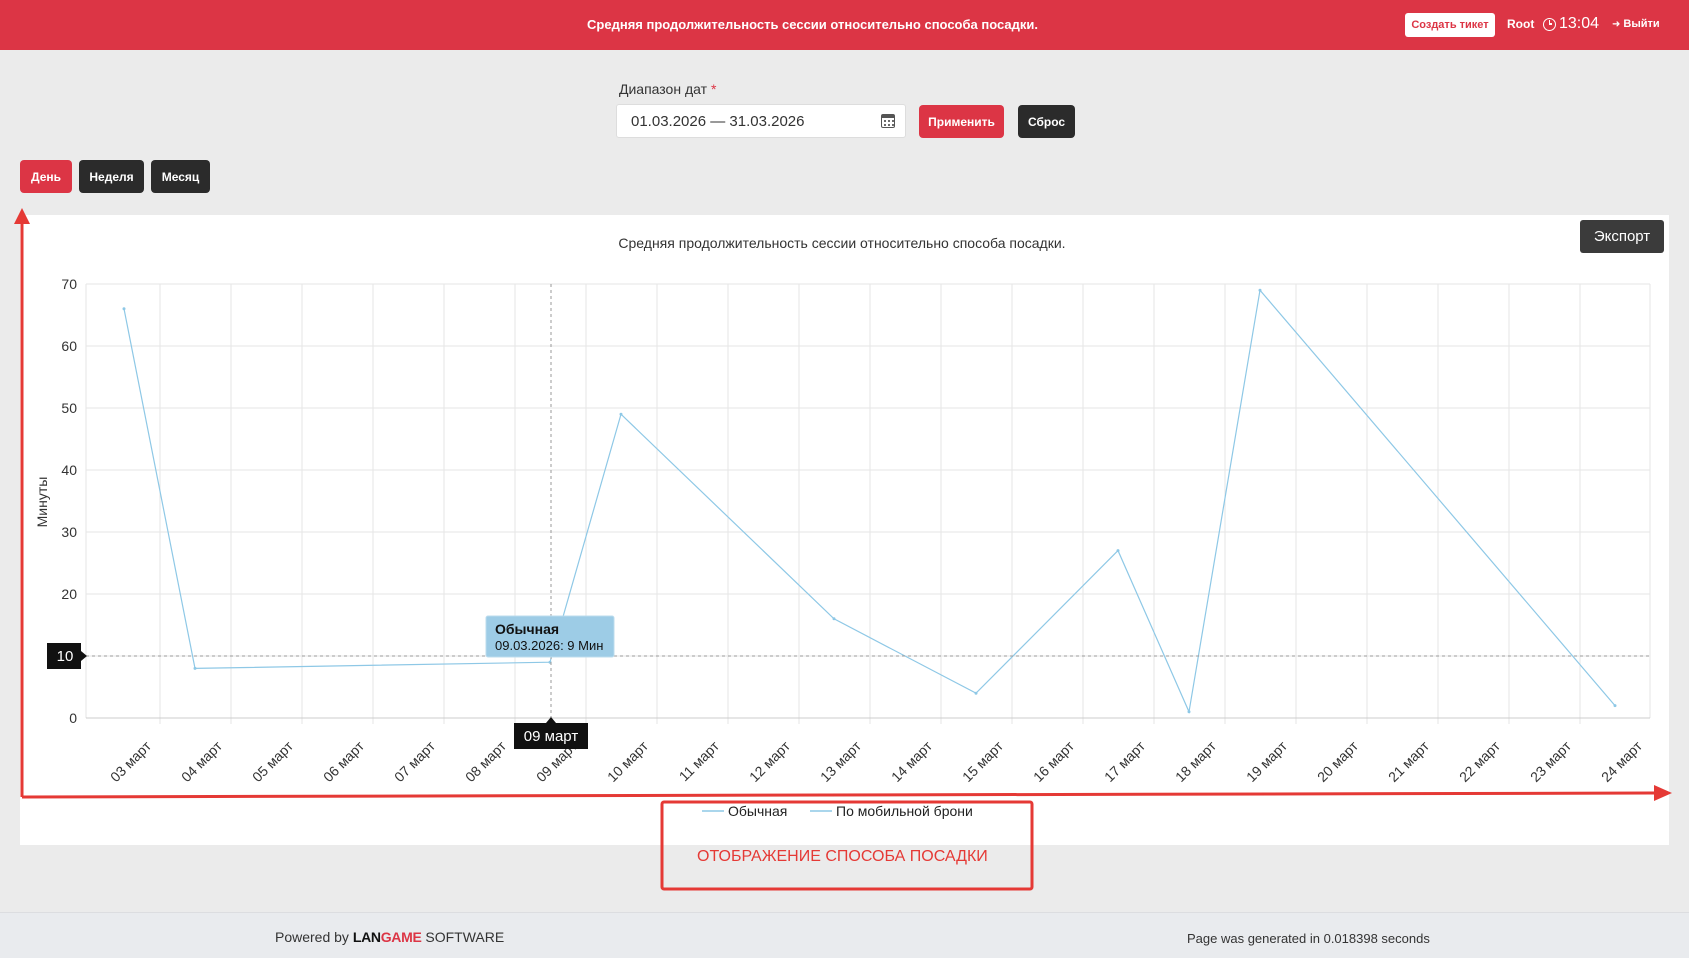 This screenshot has height=958, width=1689. I want to click on brand-suffix: SOFTWARE, so click(465, 937).